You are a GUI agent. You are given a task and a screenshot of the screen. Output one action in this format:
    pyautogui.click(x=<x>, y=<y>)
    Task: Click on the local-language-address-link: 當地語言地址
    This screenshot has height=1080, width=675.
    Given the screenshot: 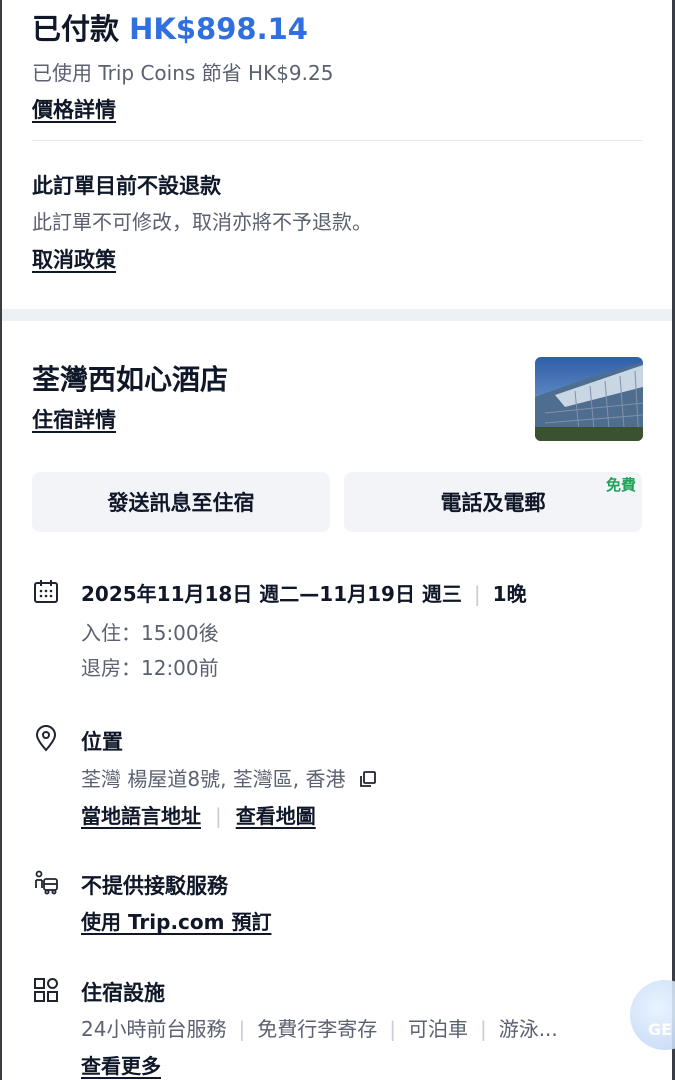 What is the action you would take?
    pyautogui.click(x=141, y=816)
    